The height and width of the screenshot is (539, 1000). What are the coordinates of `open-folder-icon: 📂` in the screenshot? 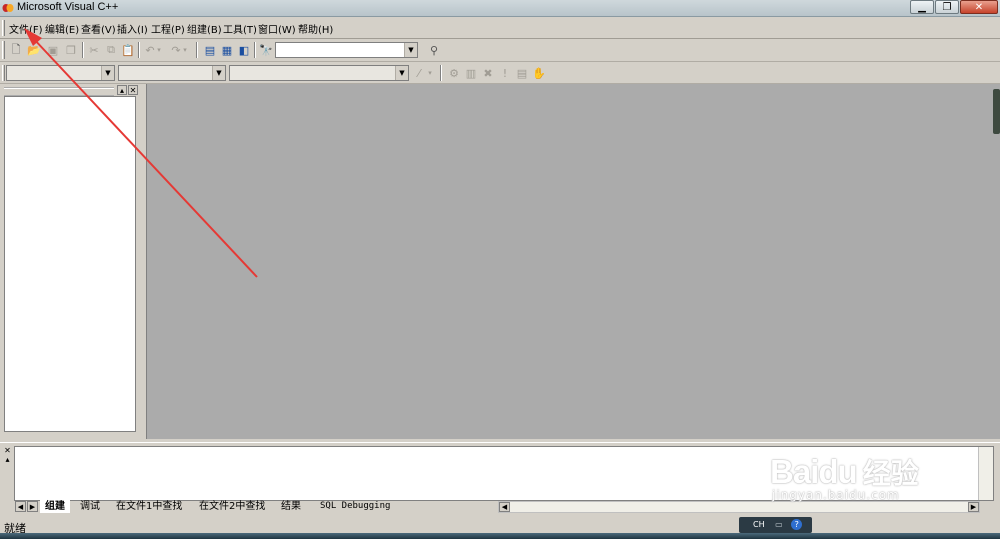 It's located at (34, 50).